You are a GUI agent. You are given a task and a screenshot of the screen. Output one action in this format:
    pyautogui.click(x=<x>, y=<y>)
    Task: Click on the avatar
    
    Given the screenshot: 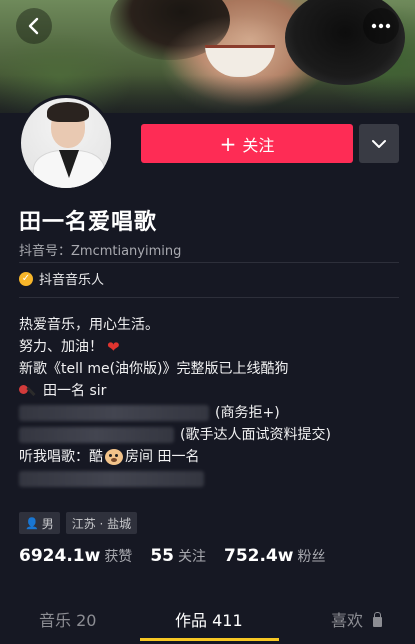 What is the action you would take?
    pyautogui.click(x=66, y=143)
    